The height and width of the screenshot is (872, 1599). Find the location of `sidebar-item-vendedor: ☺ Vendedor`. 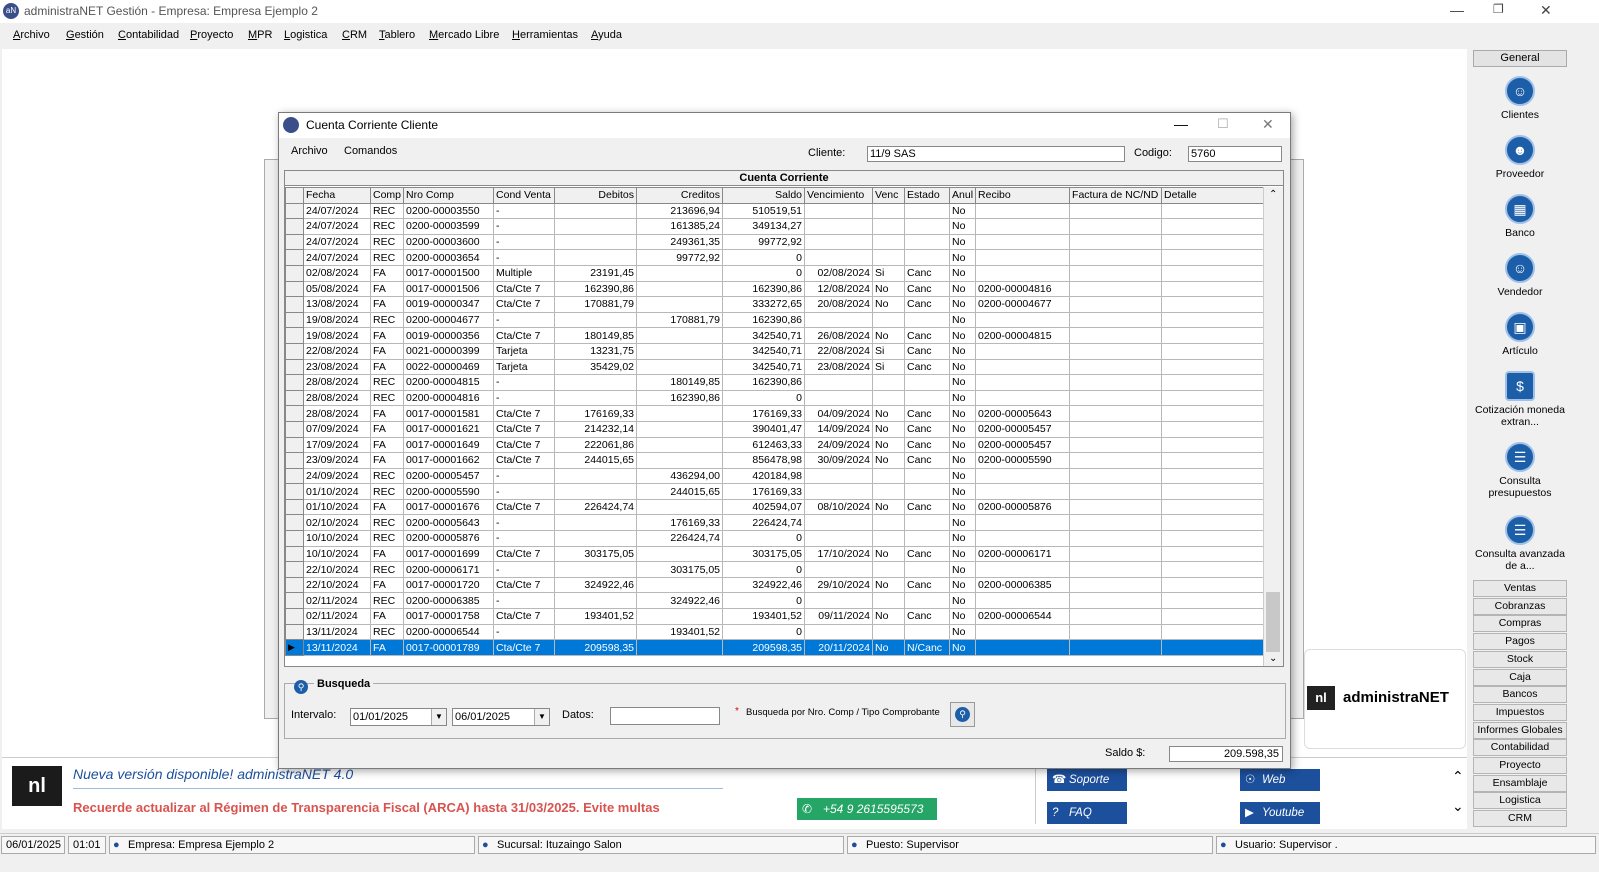

sidebar-item-vendedor: ☺ Vendedor is located at coordinates (1520, 275).